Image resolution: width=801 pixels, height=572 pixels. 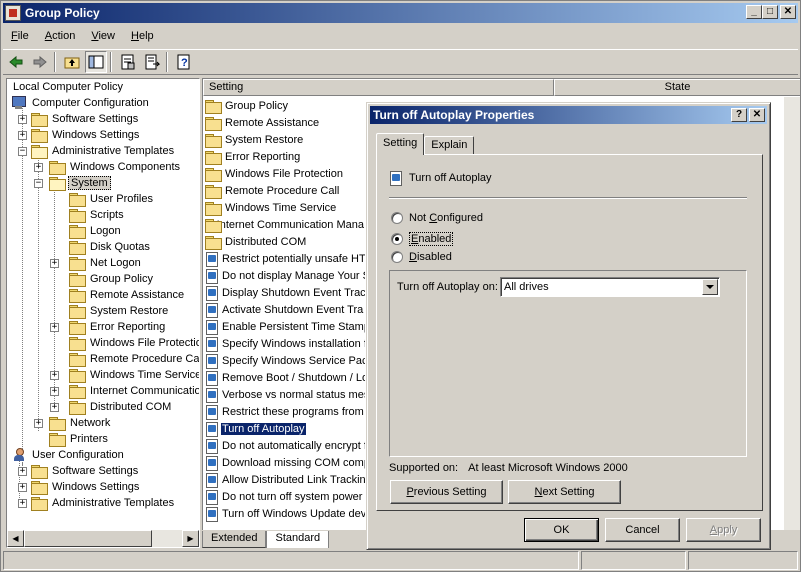 I want to click on column-header-state: State, so click(x=677, y=87).